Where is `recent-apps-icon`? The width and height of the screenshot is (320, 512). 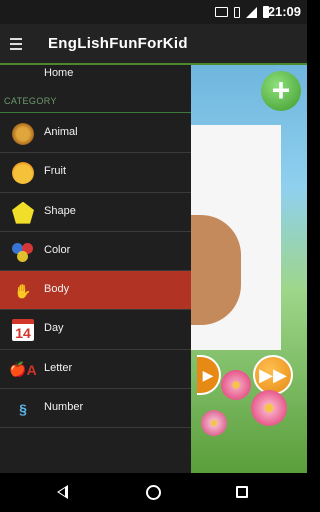
recent-apps-icon is located at coordinates (242, 492).